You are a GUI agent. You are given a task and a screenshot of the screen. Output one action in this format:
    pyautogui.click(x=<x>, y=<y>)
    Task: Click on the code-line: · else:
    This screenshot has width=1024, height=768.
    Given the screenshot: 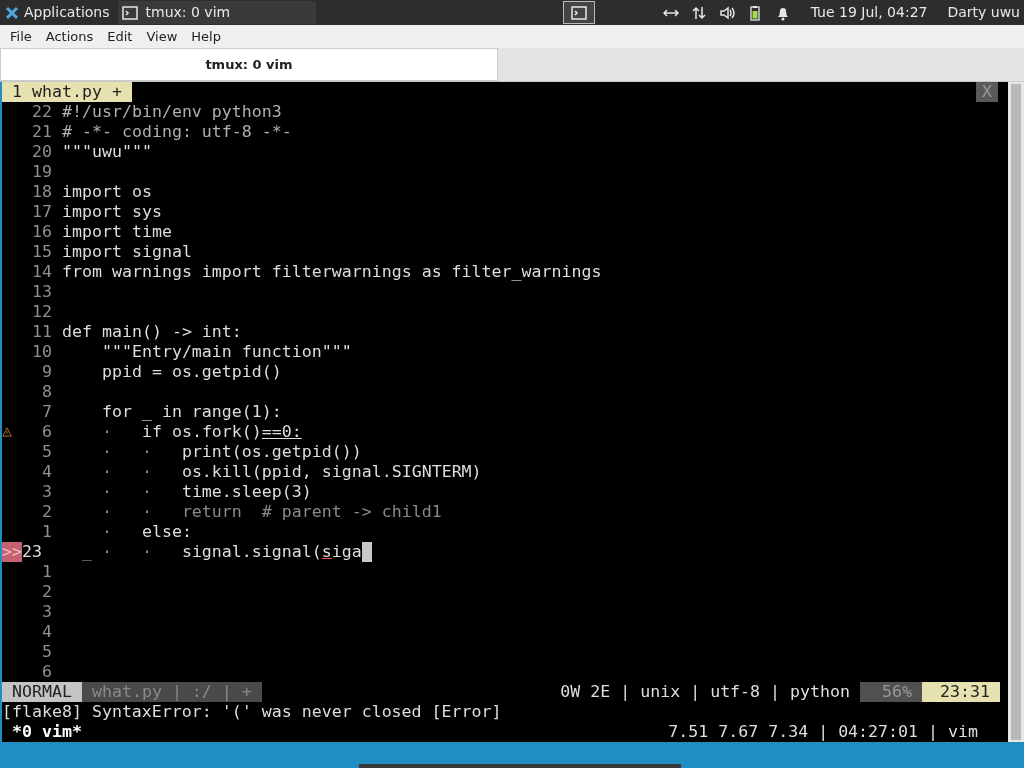 What is the action you would take?
    pyautogui.click(x=146, y=532)
    